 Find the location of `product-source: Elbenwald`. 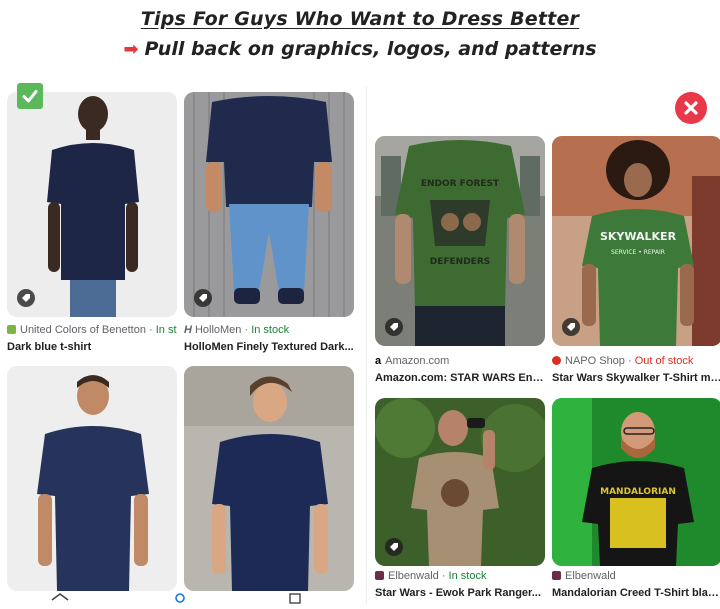

product-source: Elbenwald is located at coordinates (636, 576).